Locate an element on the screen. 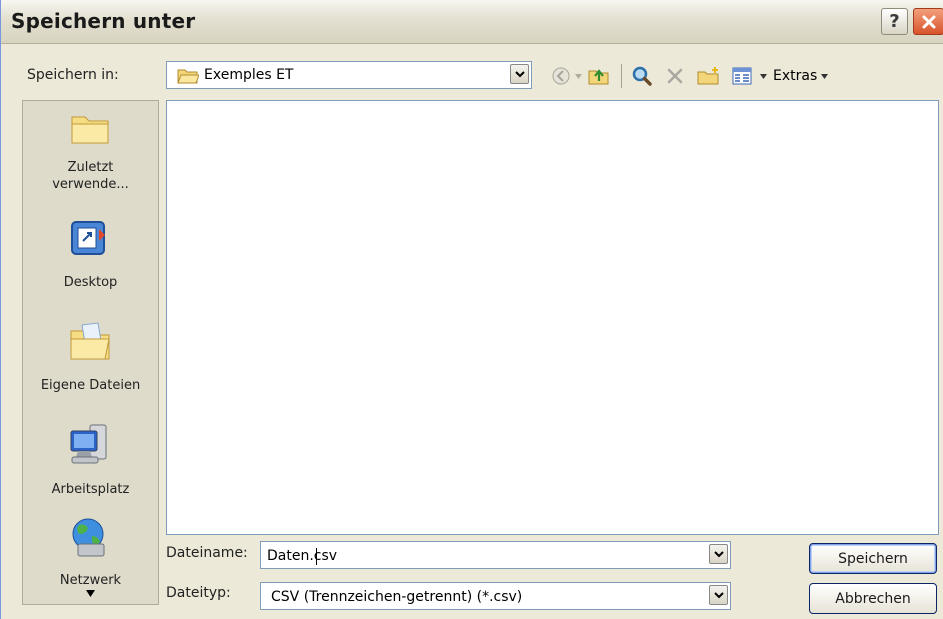  filetype-label: Dateityp: is located at coordinates (198, 593).